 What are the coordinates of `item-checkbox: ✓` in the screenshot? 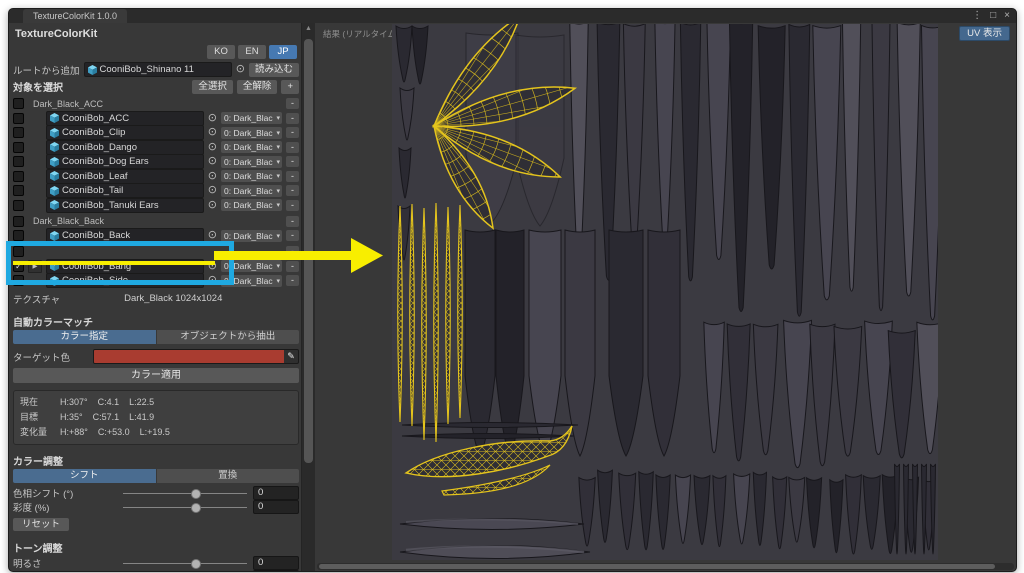 It's located at (18, 266).